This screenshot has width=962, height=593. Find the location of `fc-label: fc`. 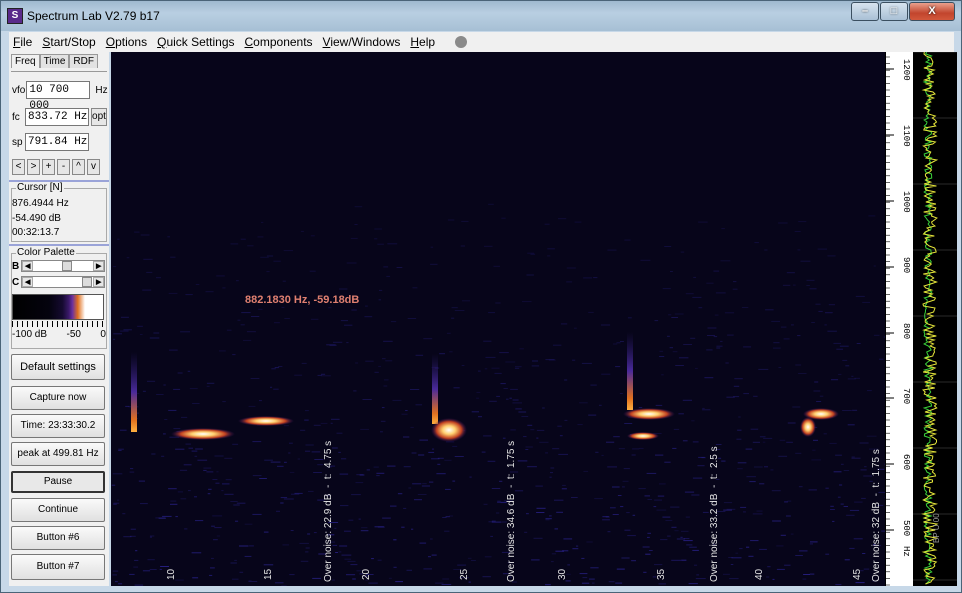

fc-label: fc is located at coordinates (16, 117).